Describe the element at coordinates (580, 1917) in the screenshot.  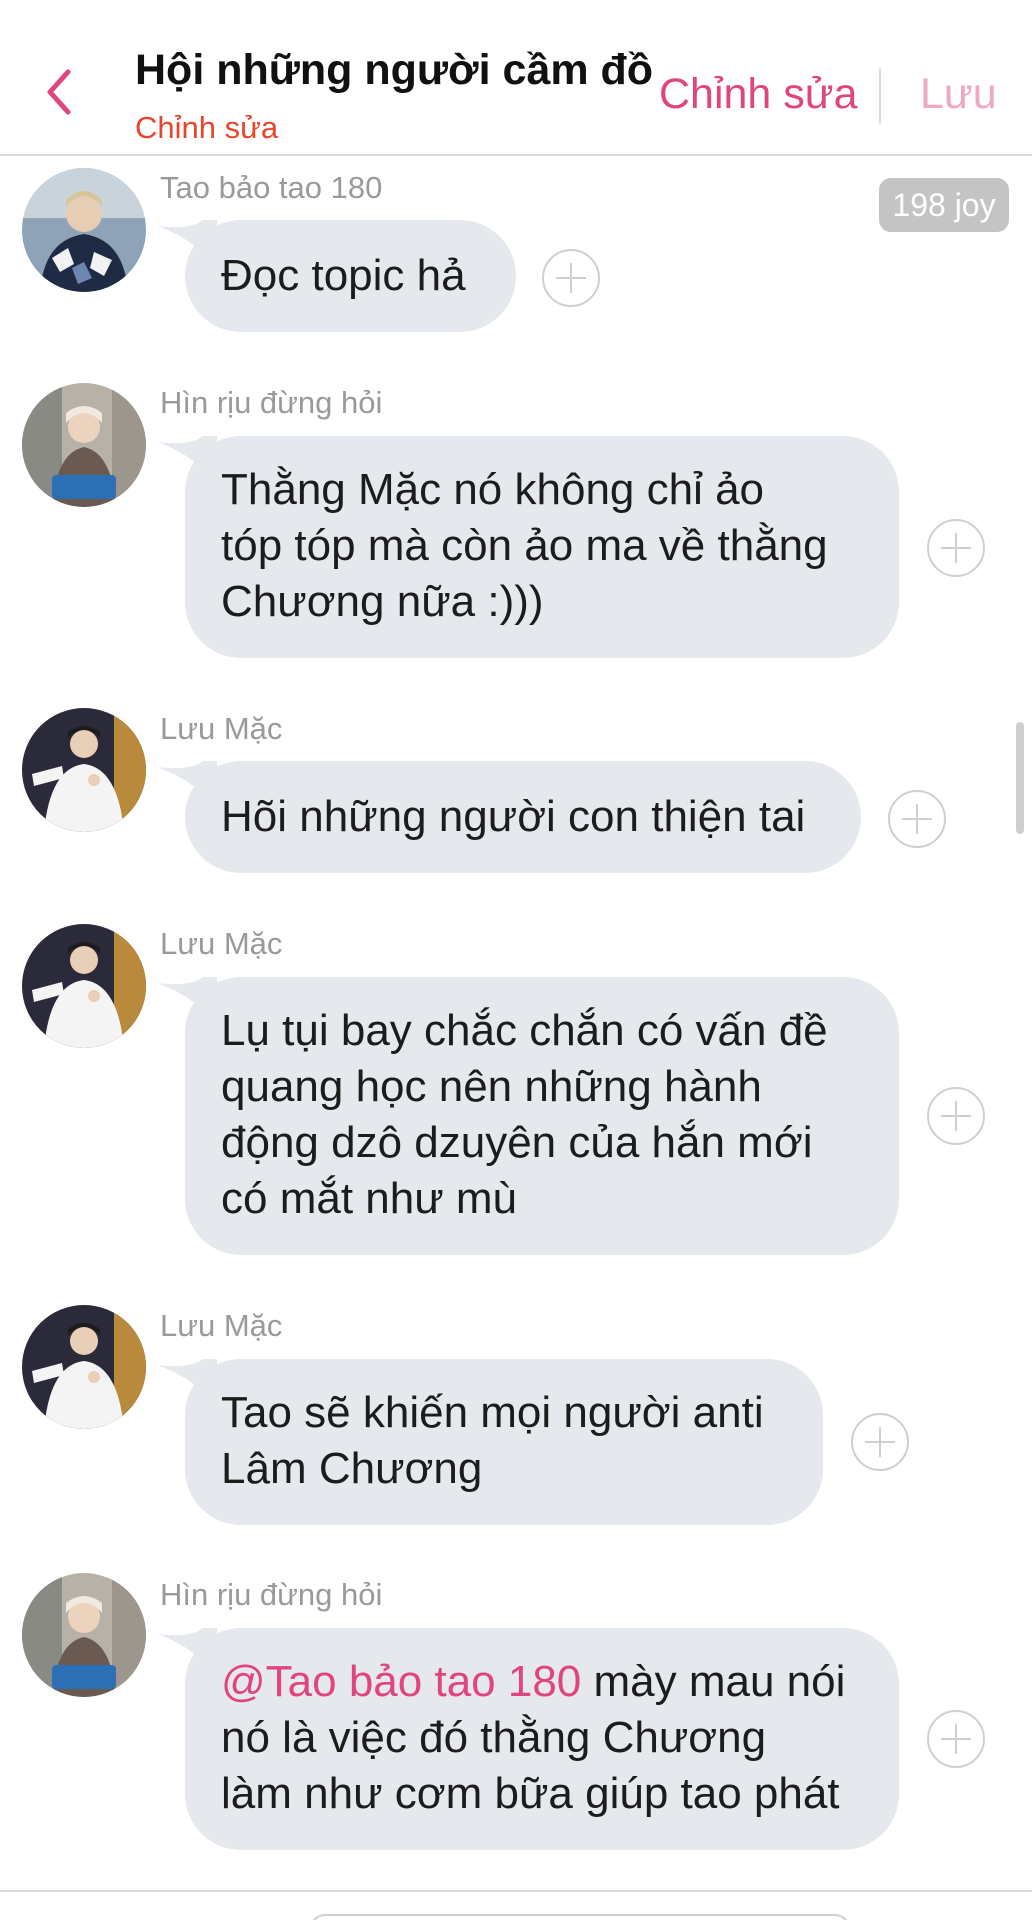
I see `message-input` at that location.